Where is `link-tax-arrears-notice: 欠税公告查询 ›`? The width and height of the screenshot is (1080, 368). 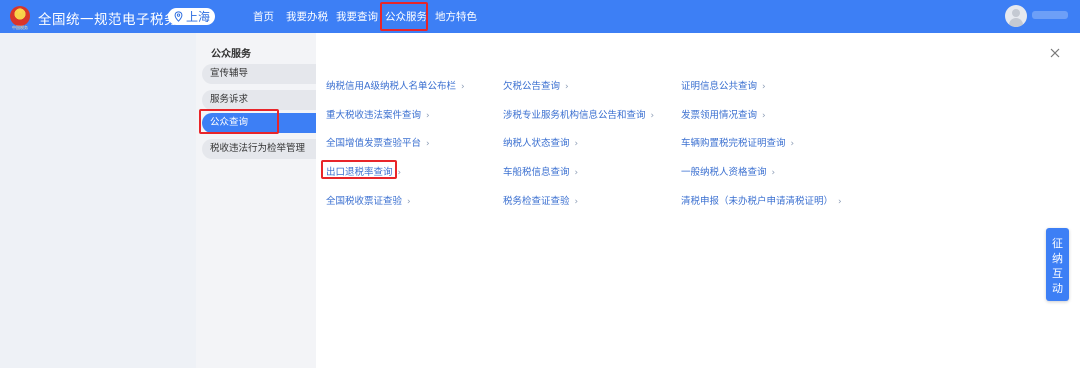 link-tax-arrears-notice: 欠税公告查询 › is located at coordinates (536, 85).